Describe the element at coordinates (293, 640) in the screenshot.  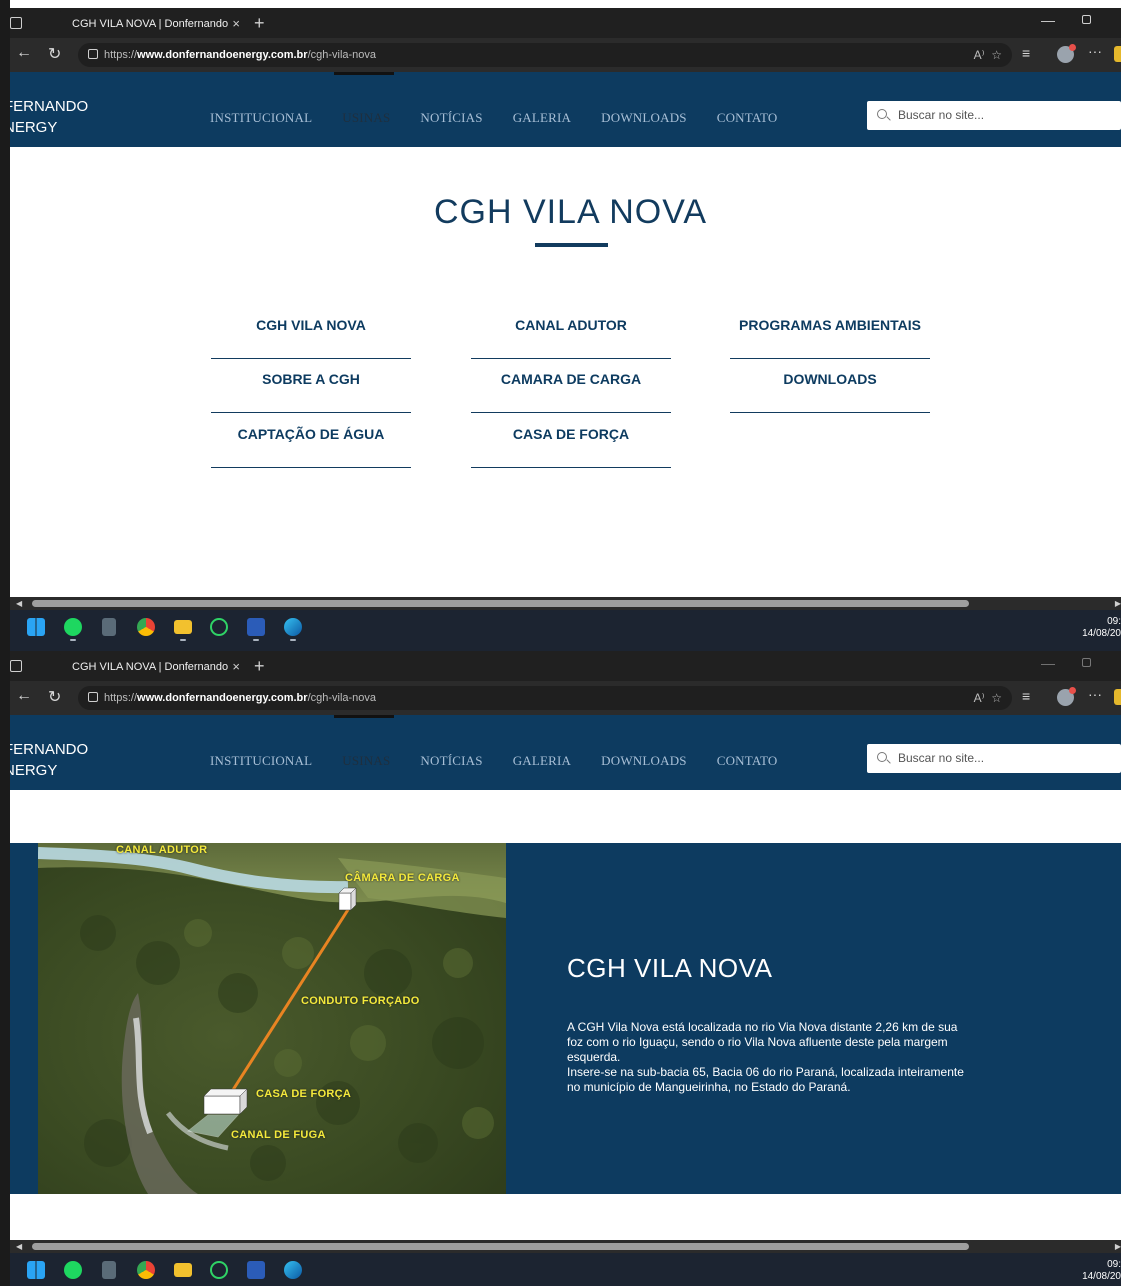
I see `edge-running-indicator` at that location.